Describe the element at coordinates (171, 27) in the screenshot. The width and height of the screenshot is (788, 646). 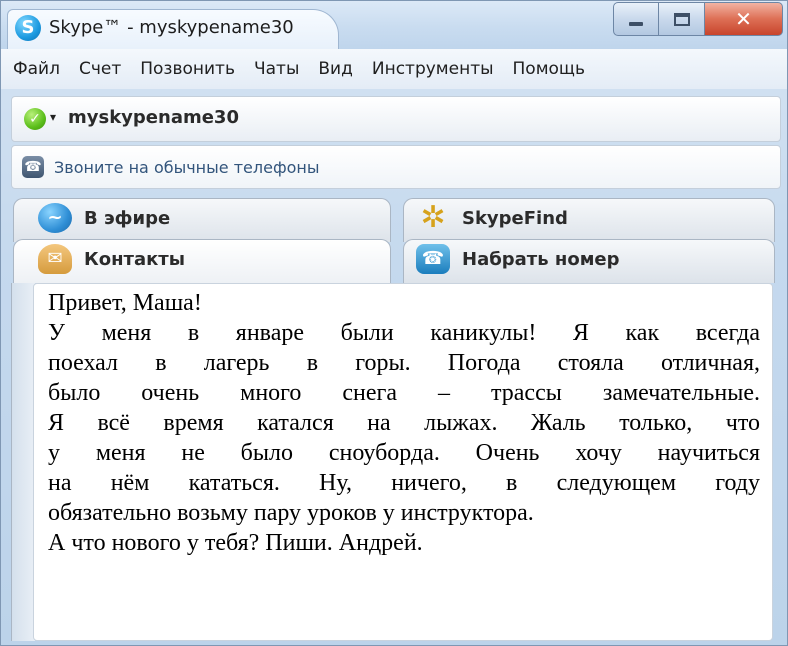
I see `window-title: Skype™ - myskypename30` at that location.